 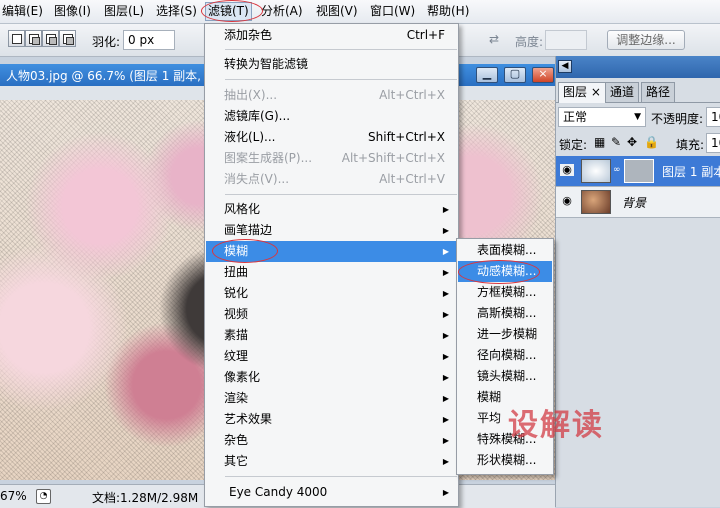 What do you see at coordinates (622, 92) in the screenshot?
I see `tab-channels: 通道` at bounding box center [622, 92].